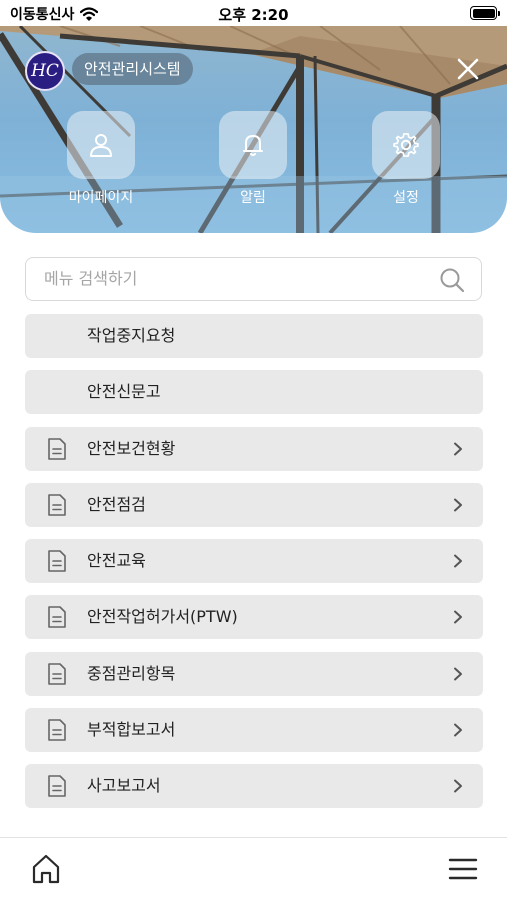 This screenshot has width=507, height=900. Describe the element at coordinates (131, 335) in the screenshot. I see `menu-item-label: 작업중지요청` at that location.